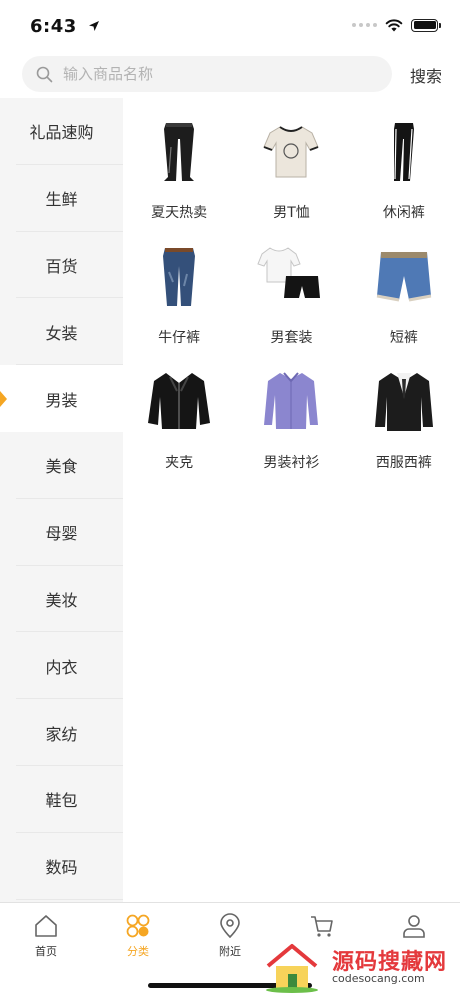 Image resolution: width=460 pixels, height=996 pixels. I want to click on status-time: 6:43, so click(53, 26).